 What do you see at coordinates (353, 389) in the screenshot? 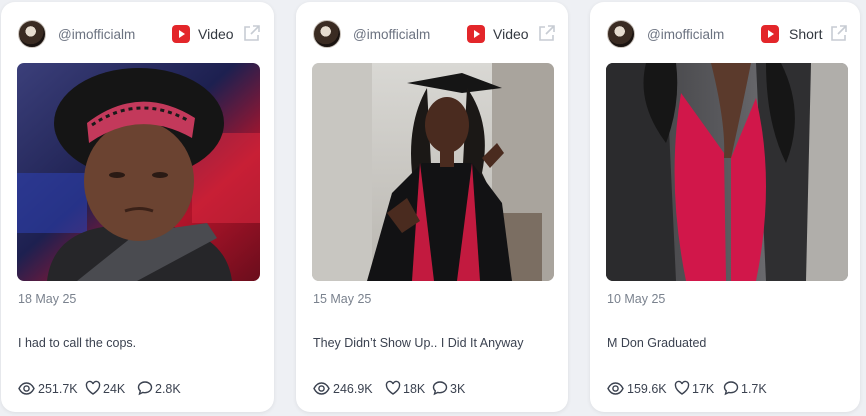
I see `views-count: 246.9K` at bounding box center [353, 389].